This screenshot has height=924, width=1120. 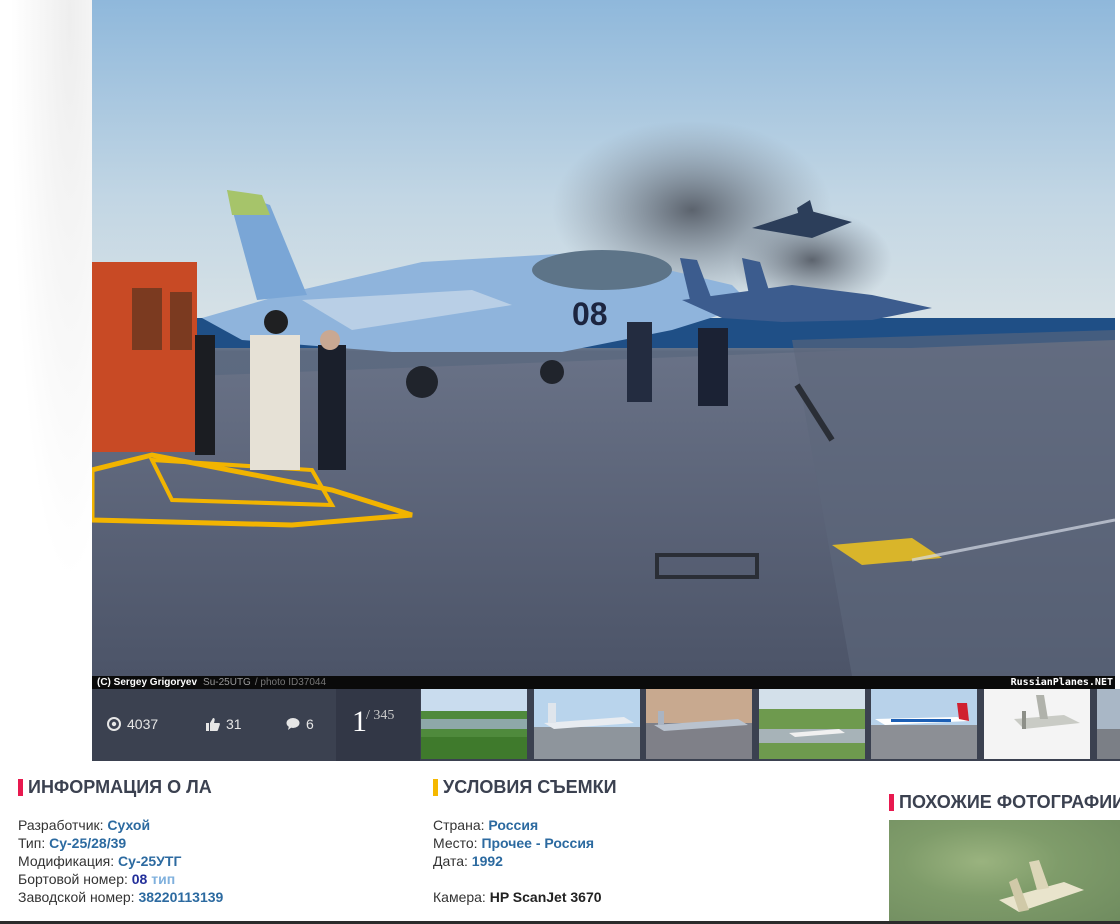 I want to click on comments-stat: 6, so click(x=300, y=724).